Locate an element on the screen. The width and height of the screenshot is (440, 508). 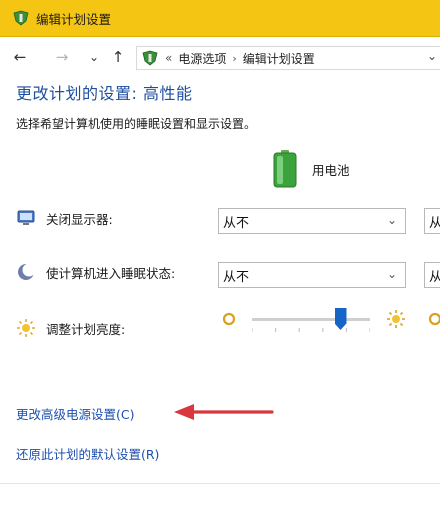
page-subtitle: 选择希望计算机使用的睡眠设置和显示设置。 is located at coordinates (136, 124).